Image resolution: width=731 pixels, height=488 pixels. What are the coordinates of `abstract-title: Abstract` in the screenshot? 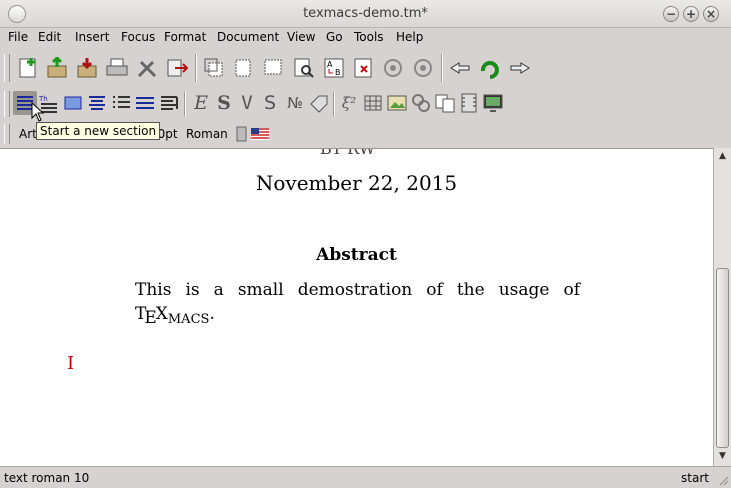 It's located at (356, 255).